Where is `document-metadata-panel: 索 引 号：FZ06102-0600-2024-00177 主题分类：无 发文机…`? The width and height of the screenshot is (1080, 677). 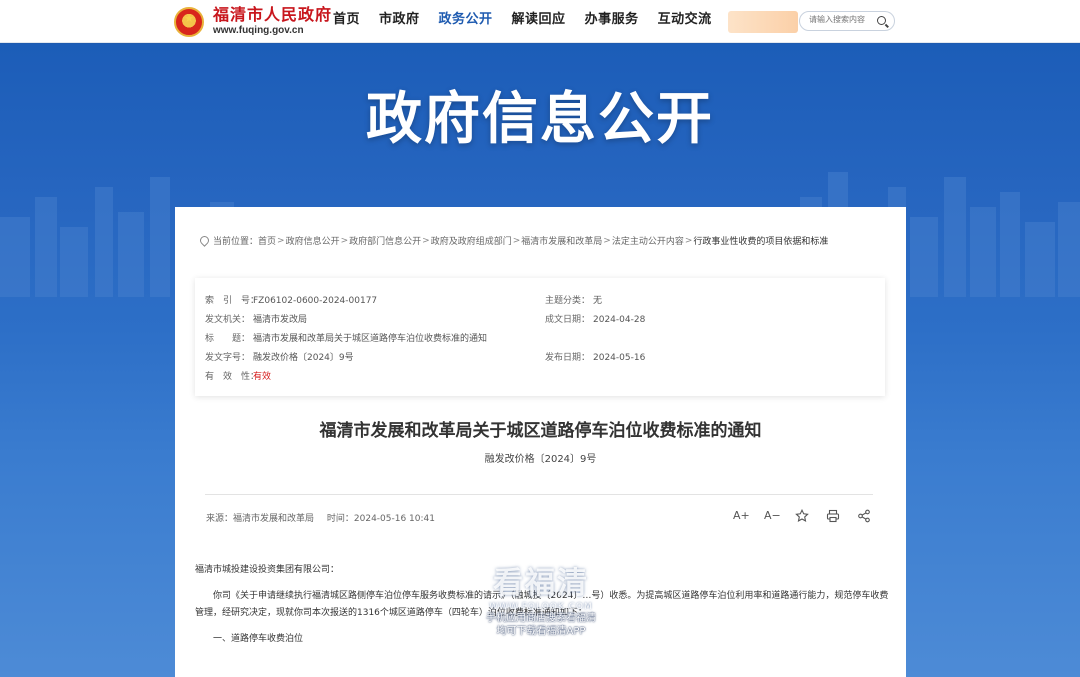 document-metadata-panel: 索 引 号：FZ06102-0600-2024-00177 主题分类：无 发文机… is located at coordinates (540, 337).